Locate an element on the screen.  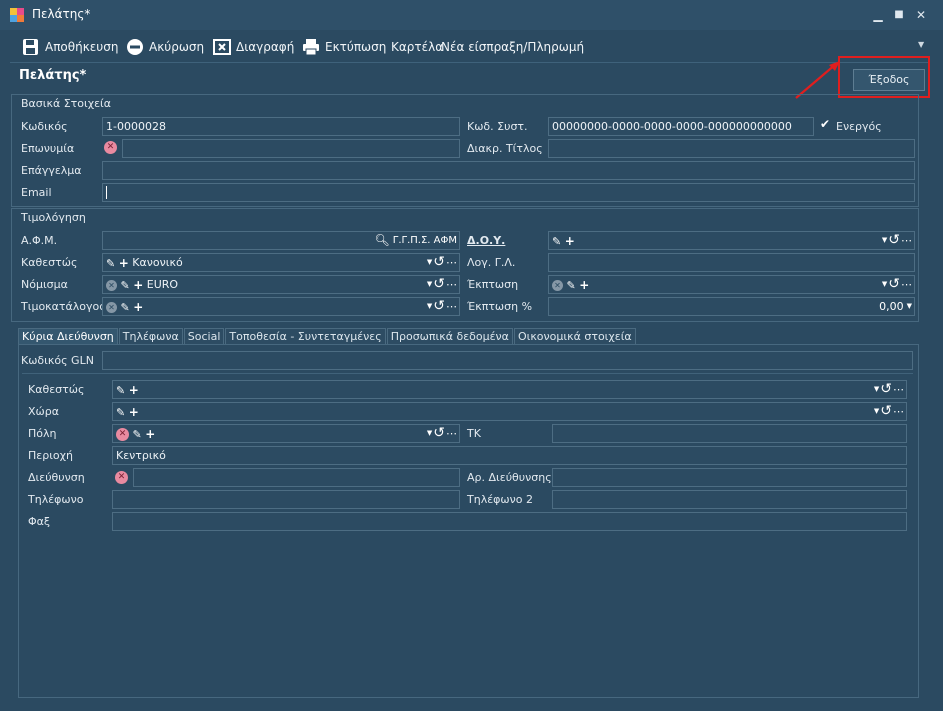
phone2-field is located at coordinates (729, 499).